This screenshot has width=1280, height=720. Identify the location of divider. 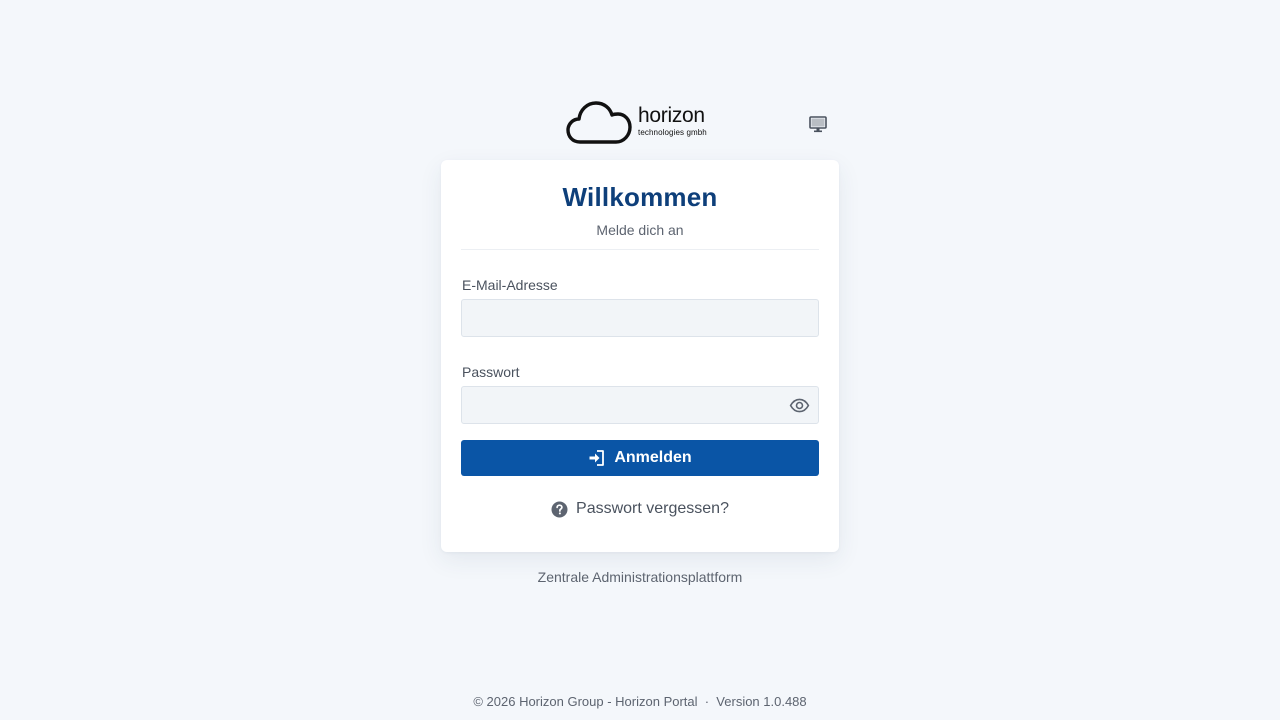
(640, 249).